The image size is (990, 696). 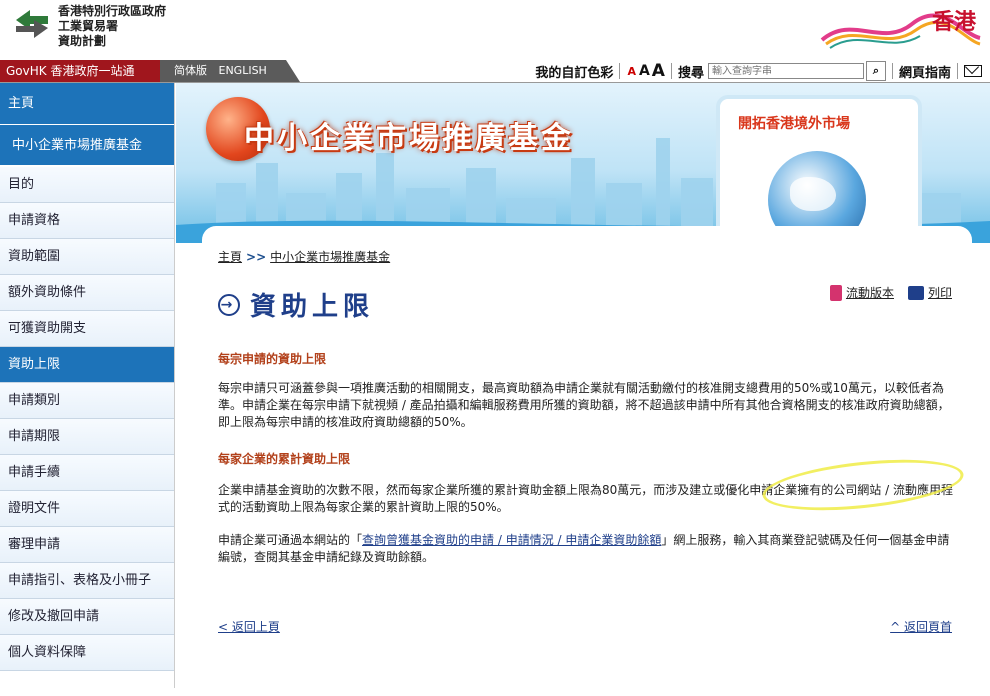 I want to click on sidebar-item-fundable-expenditure: 可獲資助開支, so click(x=87, y=329).